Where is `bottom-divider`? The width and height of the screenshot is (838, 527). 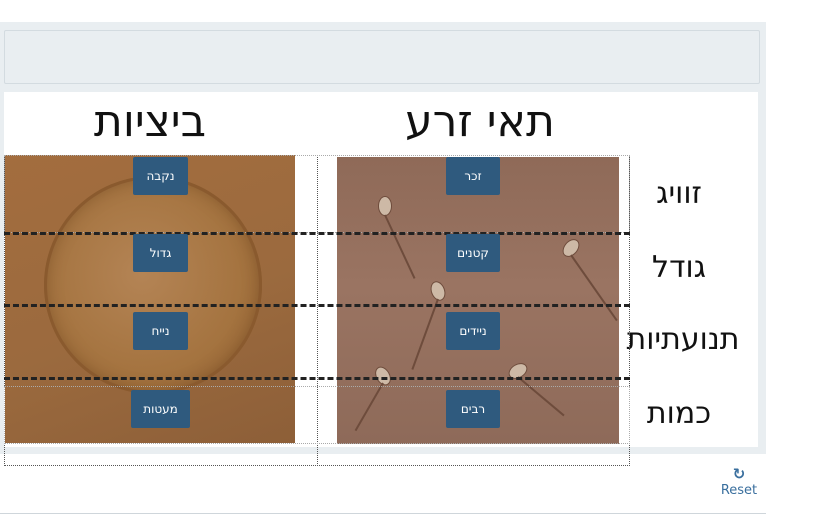
bottom-divider is located at coordinates (383, 513).